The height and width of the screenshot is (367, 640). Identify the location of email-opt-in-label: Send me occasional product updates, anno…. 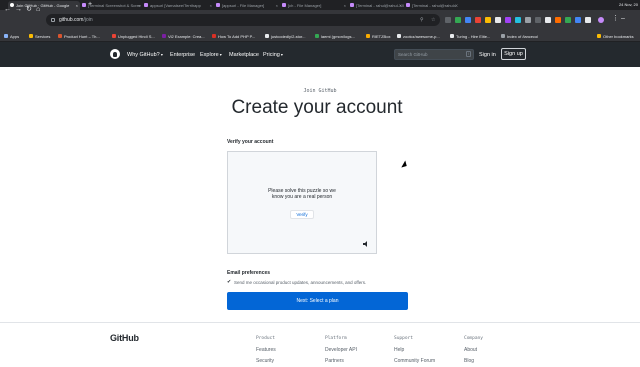
(300, 282).